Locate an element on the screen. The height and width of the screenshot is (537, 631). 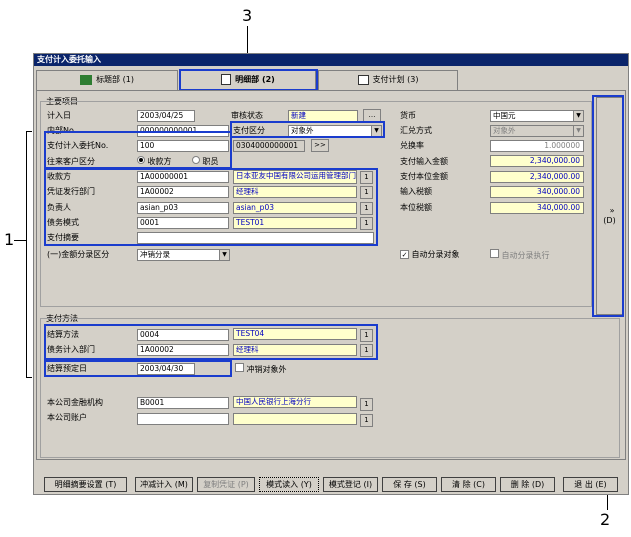
base-amount-label: 支付本位金额 is located at coordinates (424, 176).